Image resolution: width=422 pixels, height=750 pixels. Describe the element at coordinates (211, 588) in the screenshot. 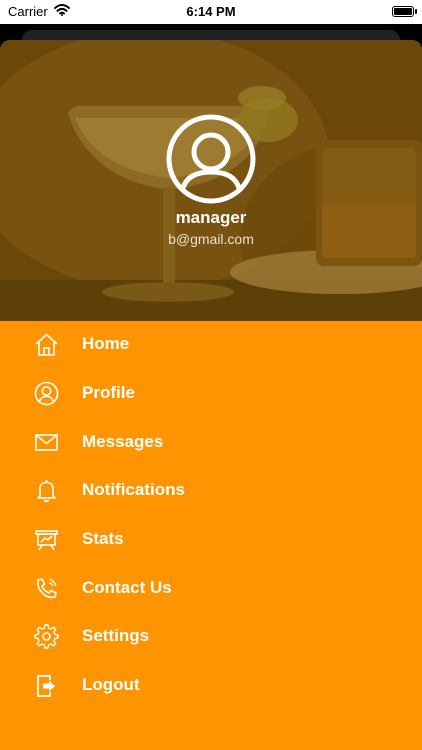

I see `menu-item-contact-us: Contact Us` at that location.